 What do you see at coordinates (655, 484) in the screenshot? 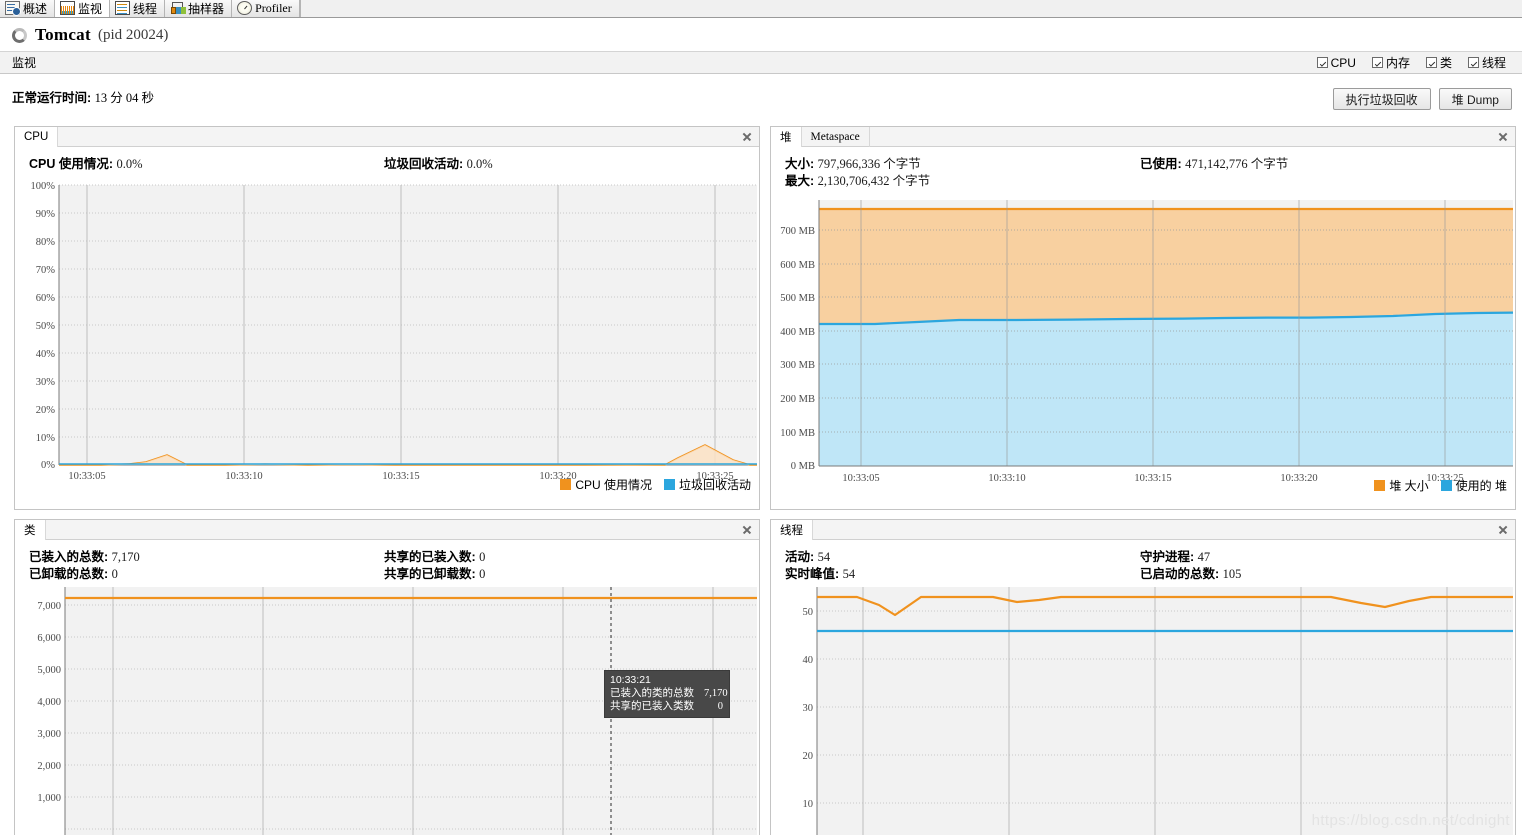
I see `cpu-chart-legend: CPU 使用情况 垃圾回收活动` at bounding box center [655, 484].